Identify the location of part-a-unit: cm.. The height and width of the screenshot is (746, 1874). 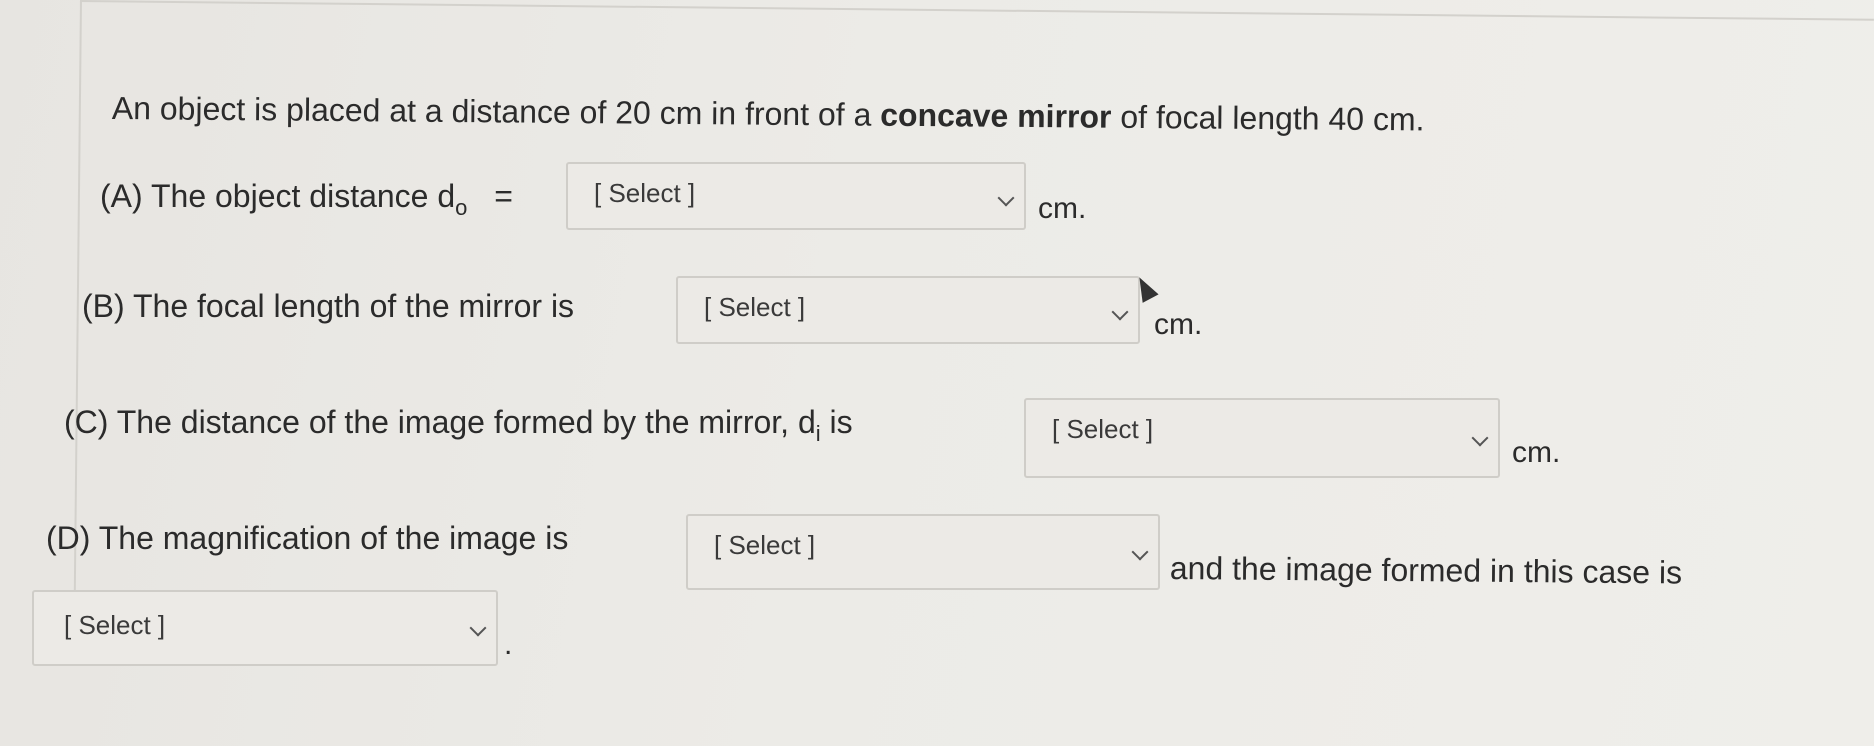
(1062, 208).